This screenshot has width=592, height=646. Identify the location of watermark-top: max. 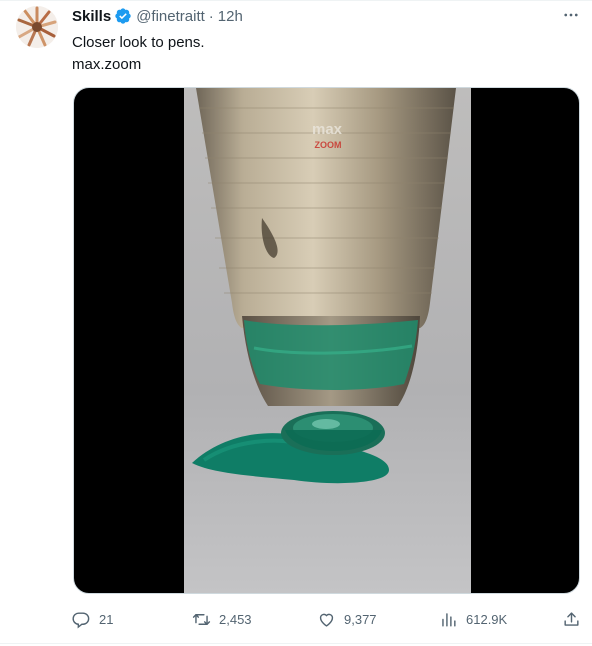
(327, 129).